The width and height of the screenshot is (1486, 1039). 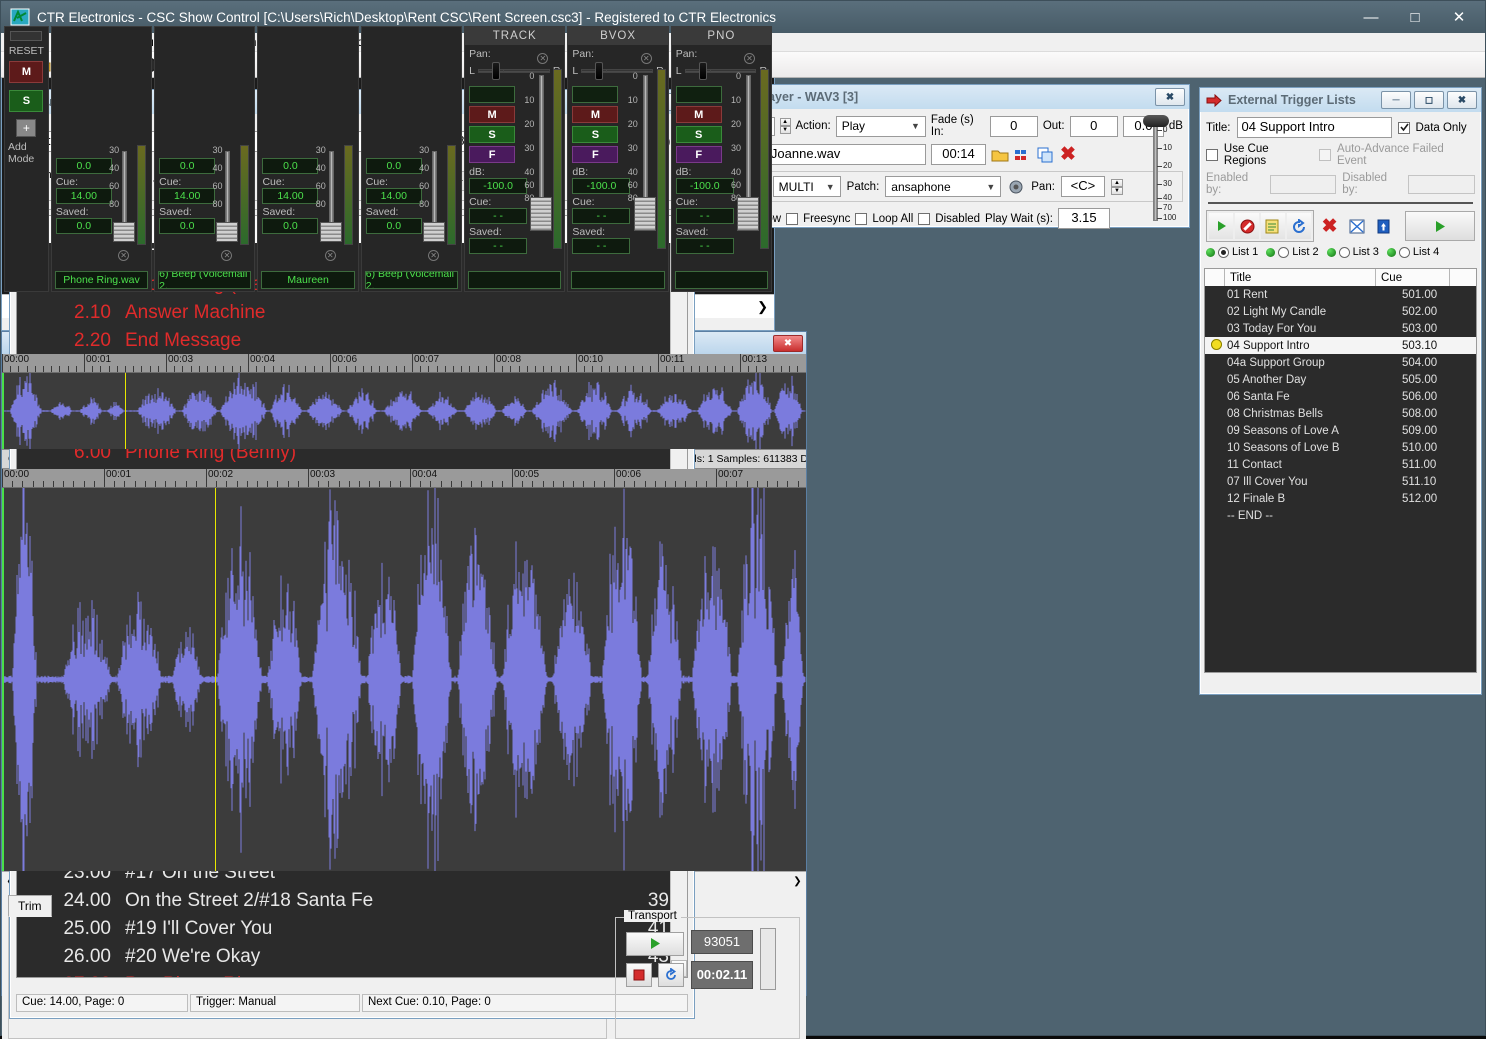 I want to click on master-mute-button: M, so click(x=26, y=72).